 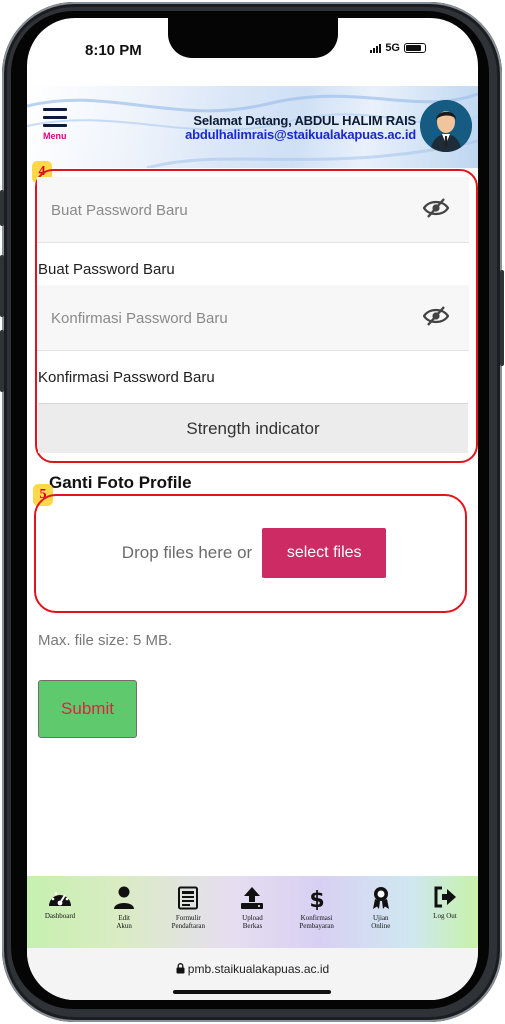 I want to click on upload-icon, so click(x=252, y=898).